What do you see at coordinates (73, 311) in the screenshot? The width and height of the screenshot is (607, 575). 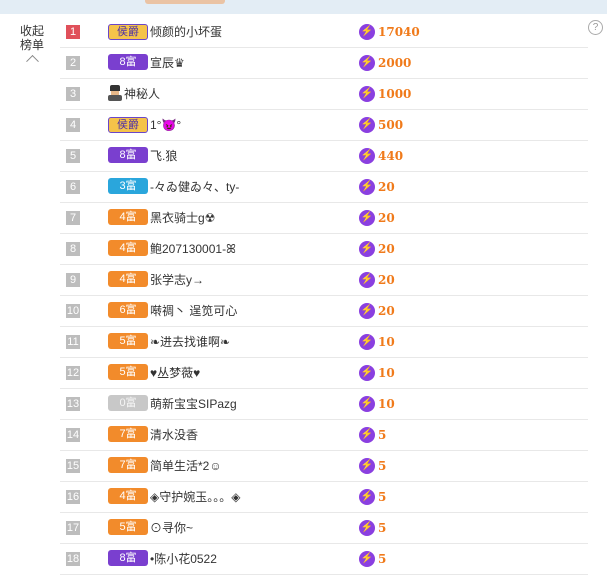 I see `rank-number: 10` at bounding box center [73, 311].